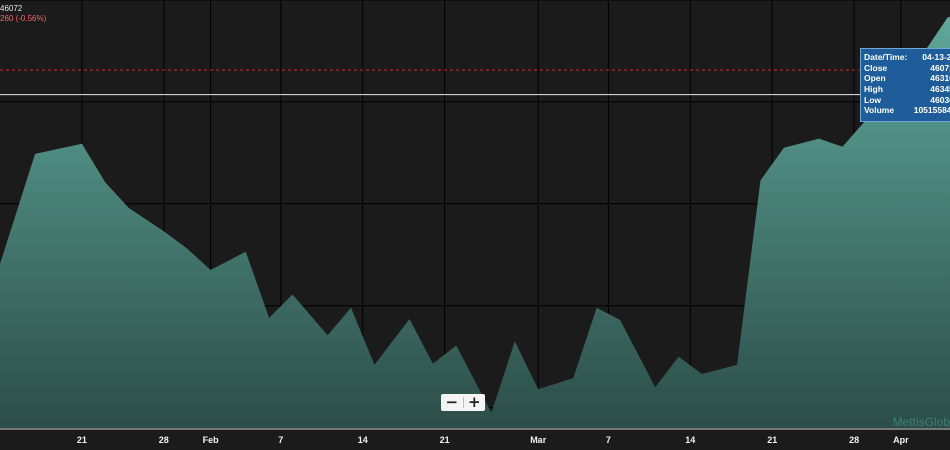  I want to click on line-layer, so click(475, 82).